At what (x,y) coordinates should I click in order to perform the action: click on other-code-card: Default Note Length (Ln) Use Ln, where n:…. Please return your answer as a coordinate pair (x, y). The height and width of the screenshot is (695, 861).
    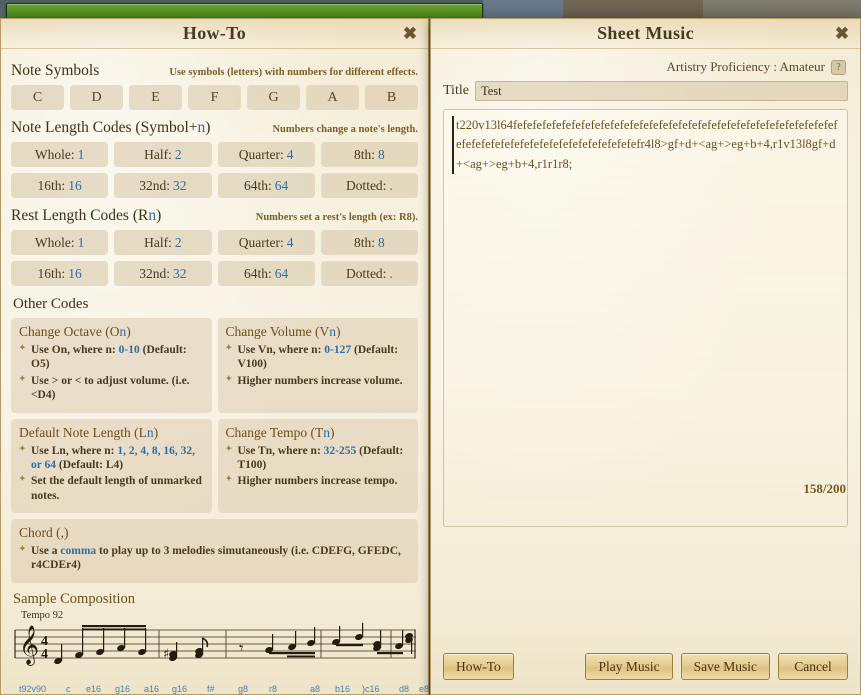
    Looking at the image, I should click on (111, 465).